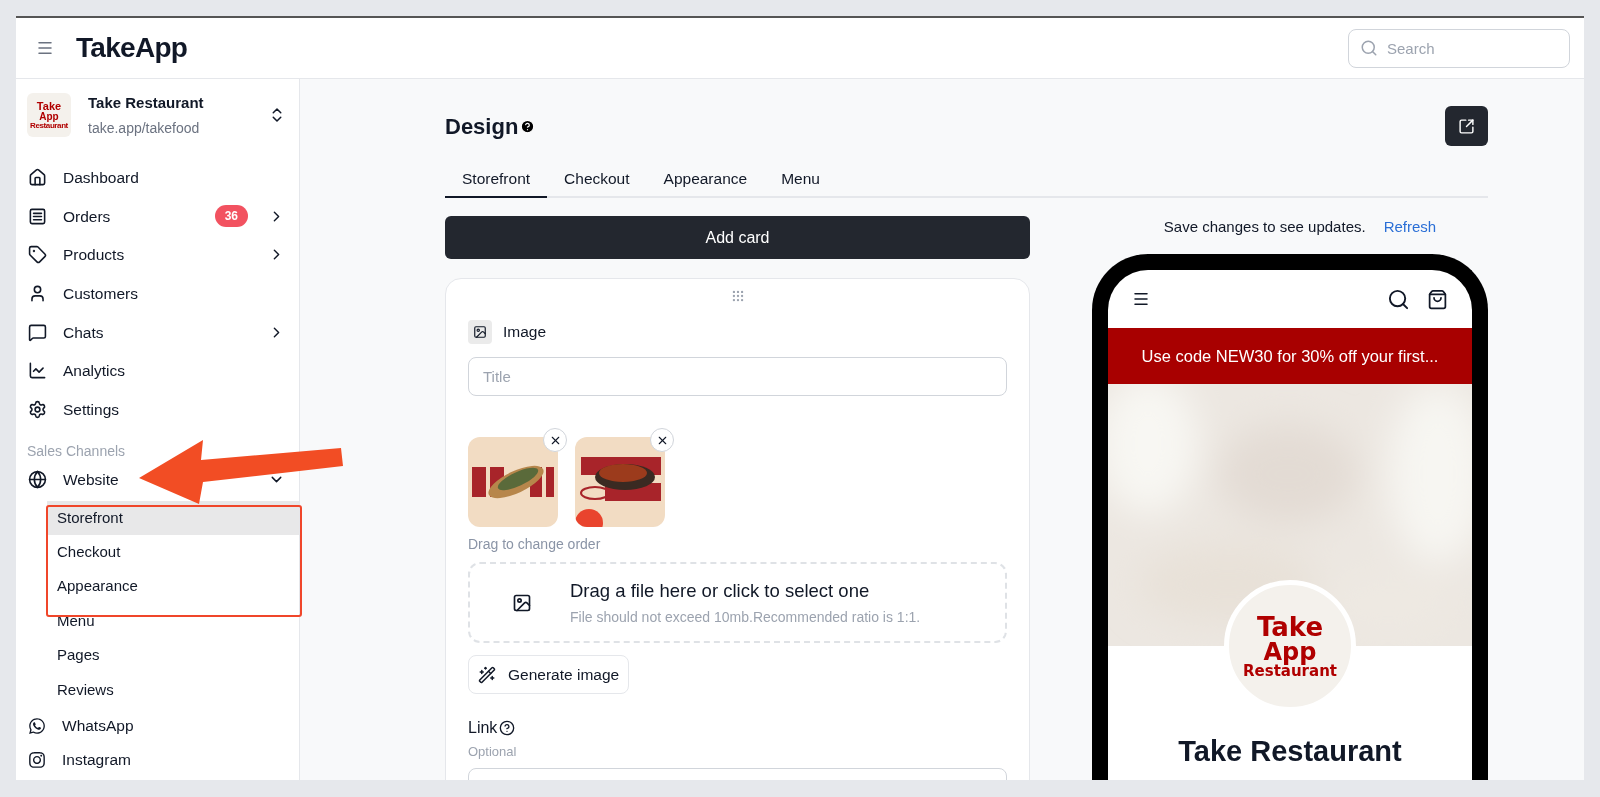  Describe the element at coordinates (525, 332) in the screenshot. I see `card-type-label: Image` at that location.